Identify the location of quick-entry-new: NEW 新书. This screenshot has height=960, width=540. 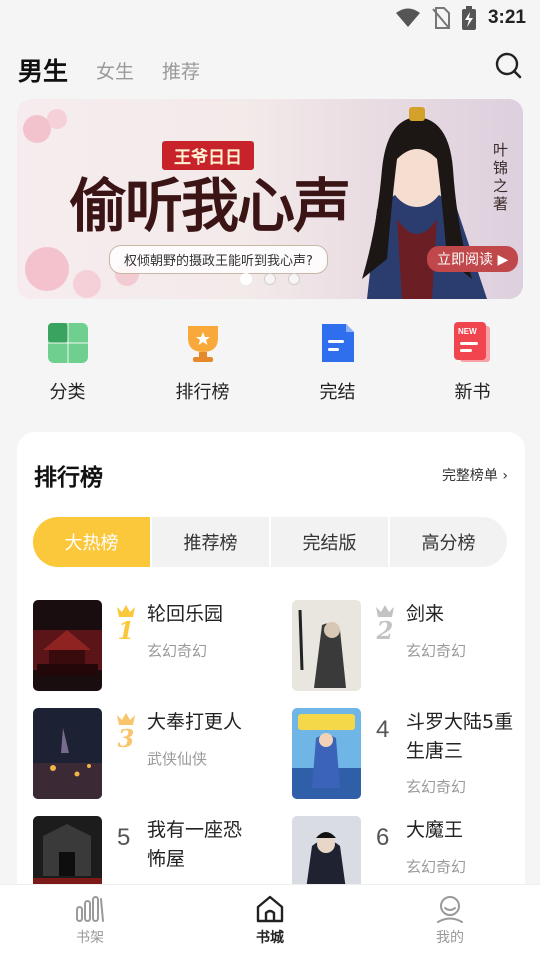
(472, 367).